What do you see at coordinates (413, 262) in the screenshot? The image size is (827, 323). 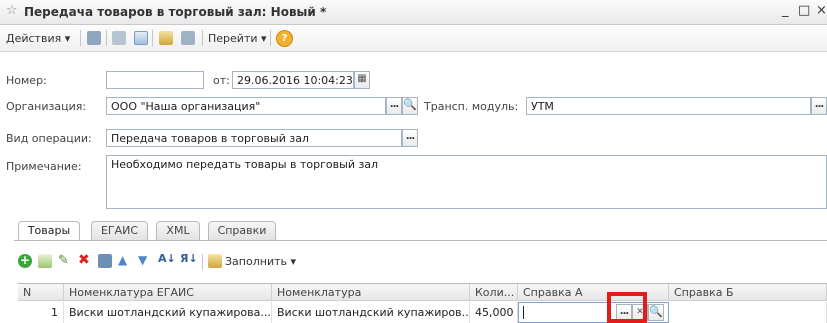 I see `grid-toolbar: + ✎ ✖ ▲ ▼ A↓ Я↓ Заполнить ▾` at bounding box center [413, 262].